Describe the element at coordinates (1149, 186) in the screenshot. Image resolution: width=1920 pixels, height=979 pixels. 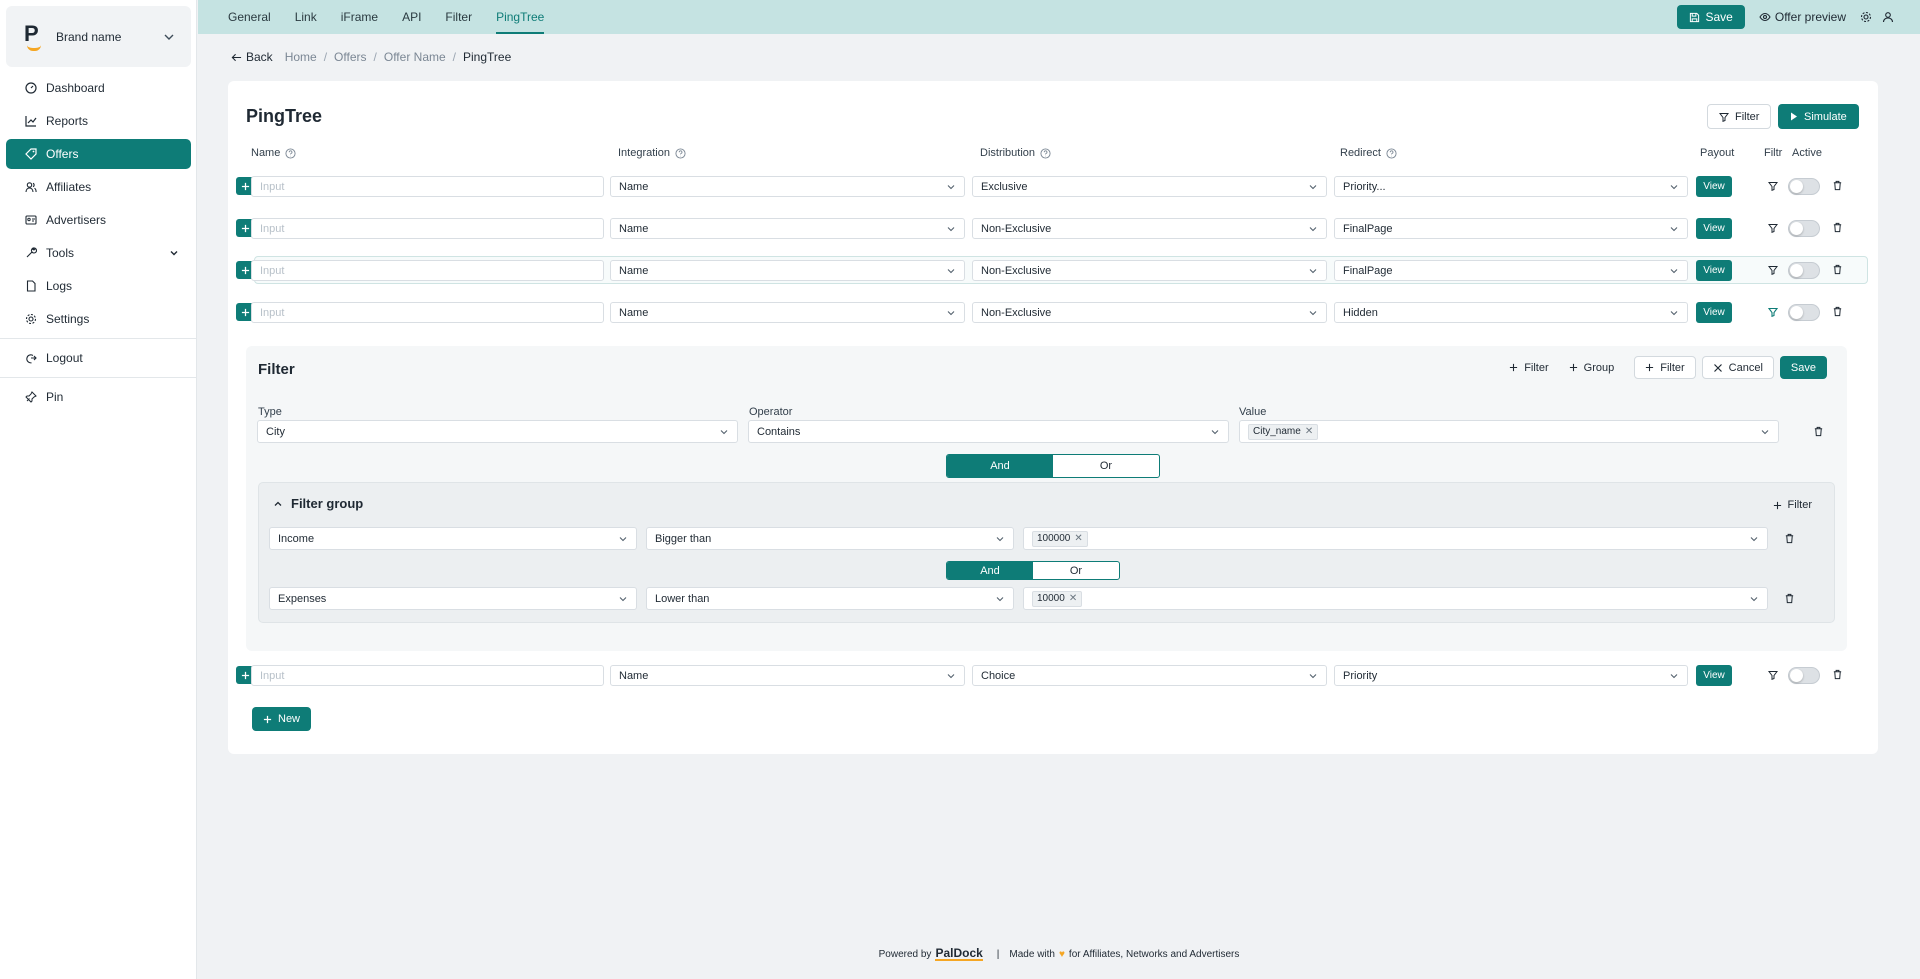
I see `distribution-select: Exclusive` at that location.